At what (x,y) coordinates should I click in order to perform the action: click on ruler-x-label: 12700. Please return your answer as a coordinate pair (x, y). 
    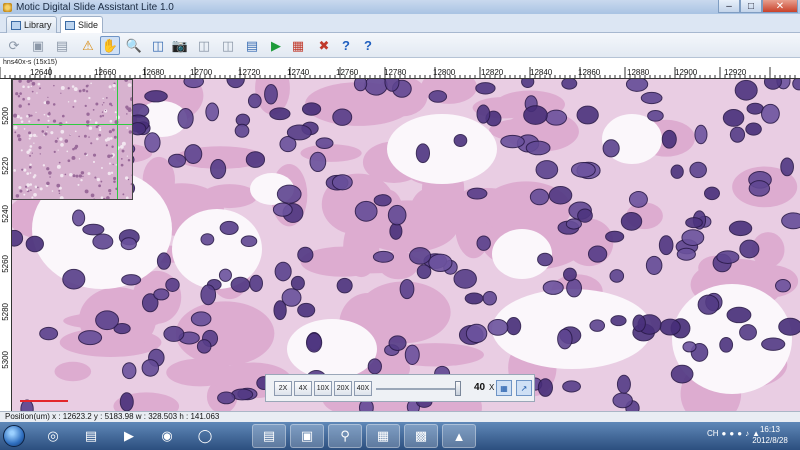
    Looking at the image, I should click on (201, 72).